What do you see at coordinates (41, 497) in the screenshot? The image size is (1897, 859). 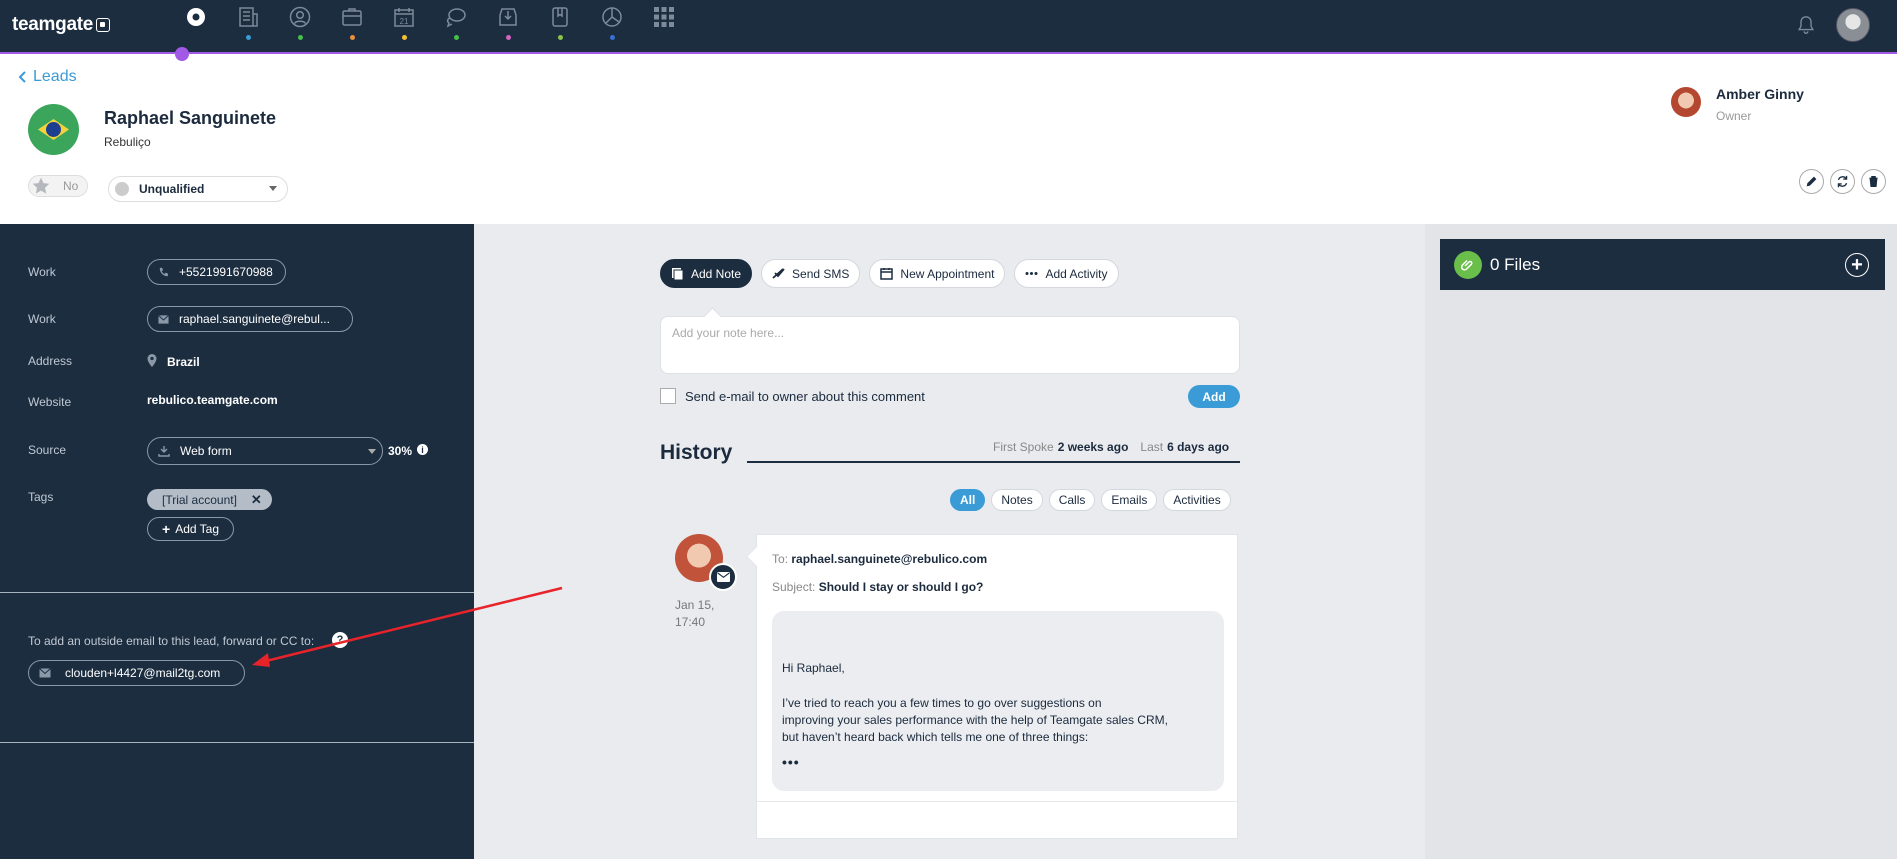 I see `tags-label: Tags` at bounding box center [41, 497].